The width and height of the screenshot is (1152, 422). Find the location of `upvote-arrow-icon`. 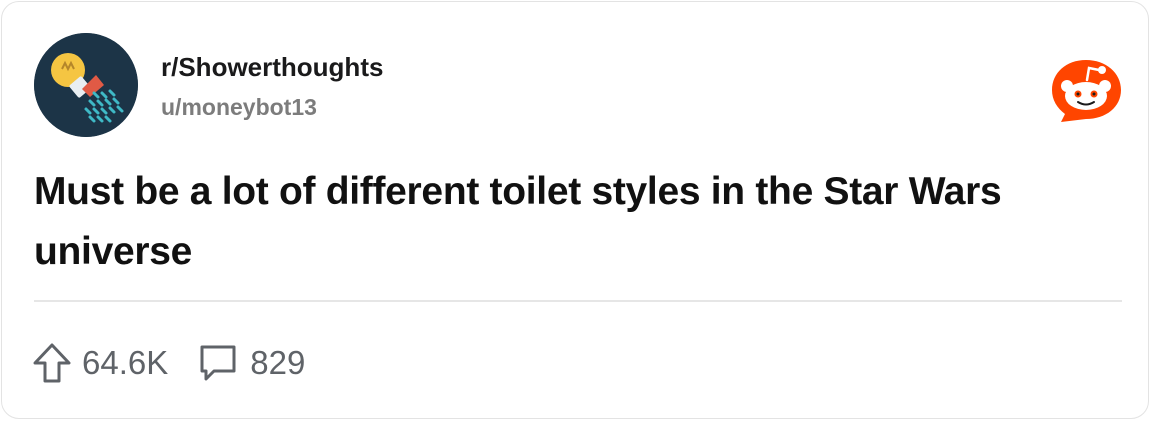

upvote-arrow-icon is located at coordinates (52, 363).